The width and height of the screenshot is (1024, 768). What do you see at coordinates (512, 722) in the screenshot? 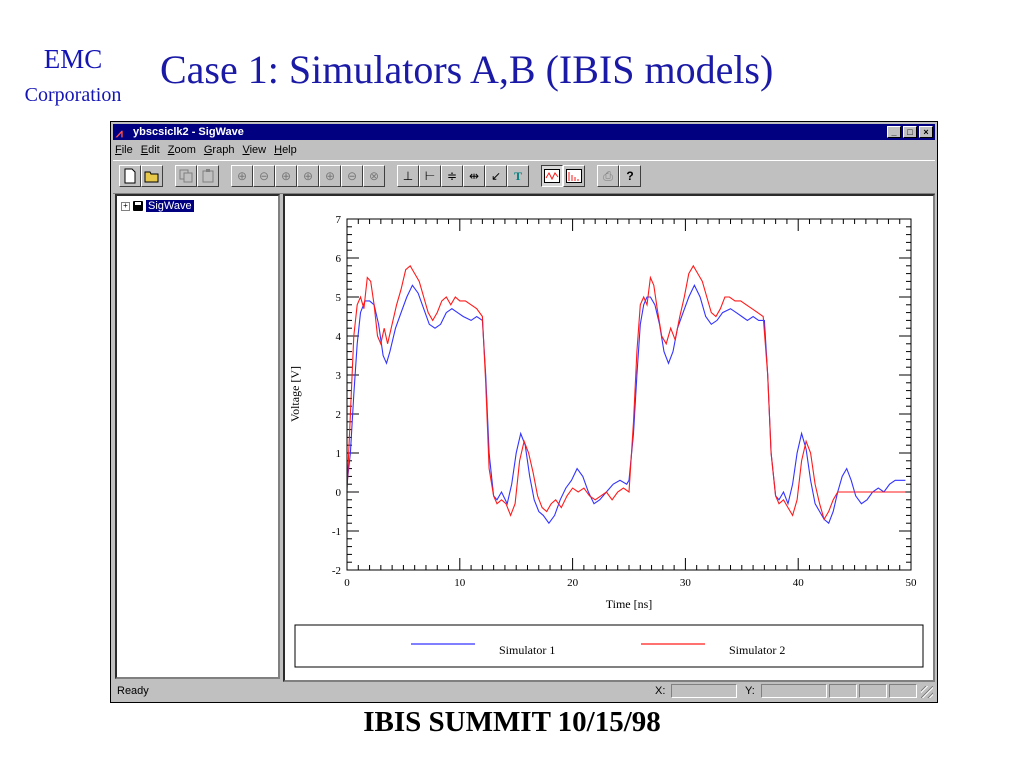
I see `slide-footer: IBIS SUMMIT 10/15/98` at bounding box center [512, 722].